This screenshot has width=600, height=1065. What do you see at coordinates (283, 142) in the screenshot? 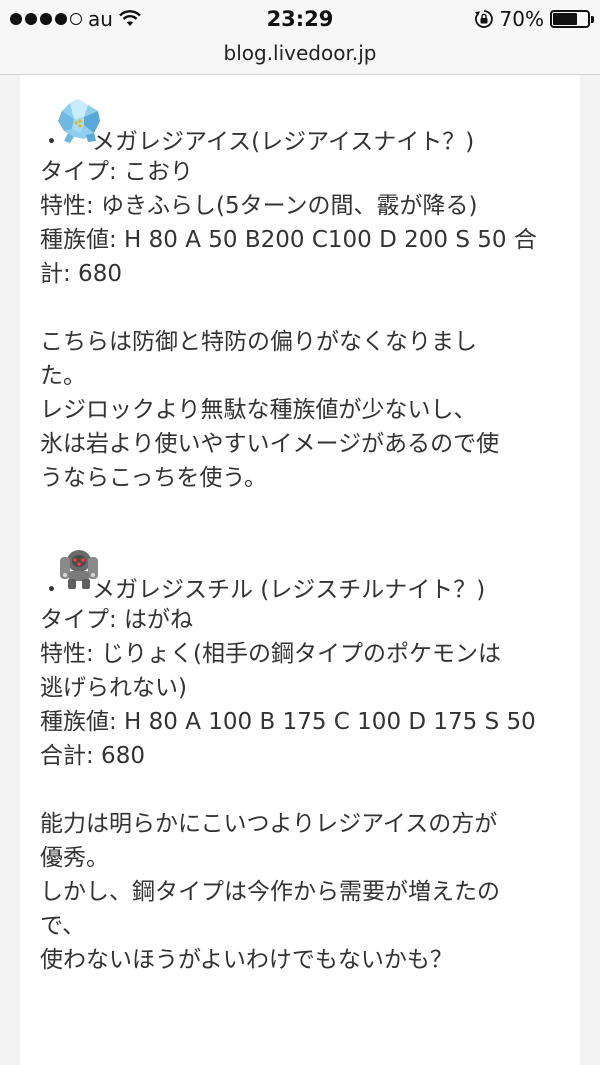
I see `entry-title: メガレジアイス(レジアイスナイト？)` at bounding box center [283, 142].